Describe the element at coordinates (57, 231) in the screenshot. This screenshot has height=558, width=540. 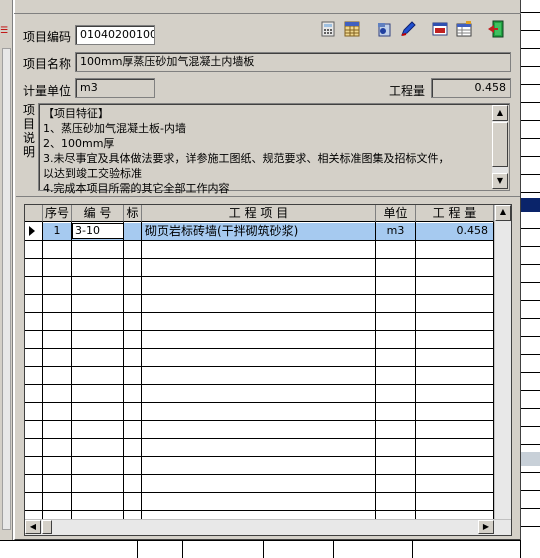
I see `cell-seq: 1` at that location.